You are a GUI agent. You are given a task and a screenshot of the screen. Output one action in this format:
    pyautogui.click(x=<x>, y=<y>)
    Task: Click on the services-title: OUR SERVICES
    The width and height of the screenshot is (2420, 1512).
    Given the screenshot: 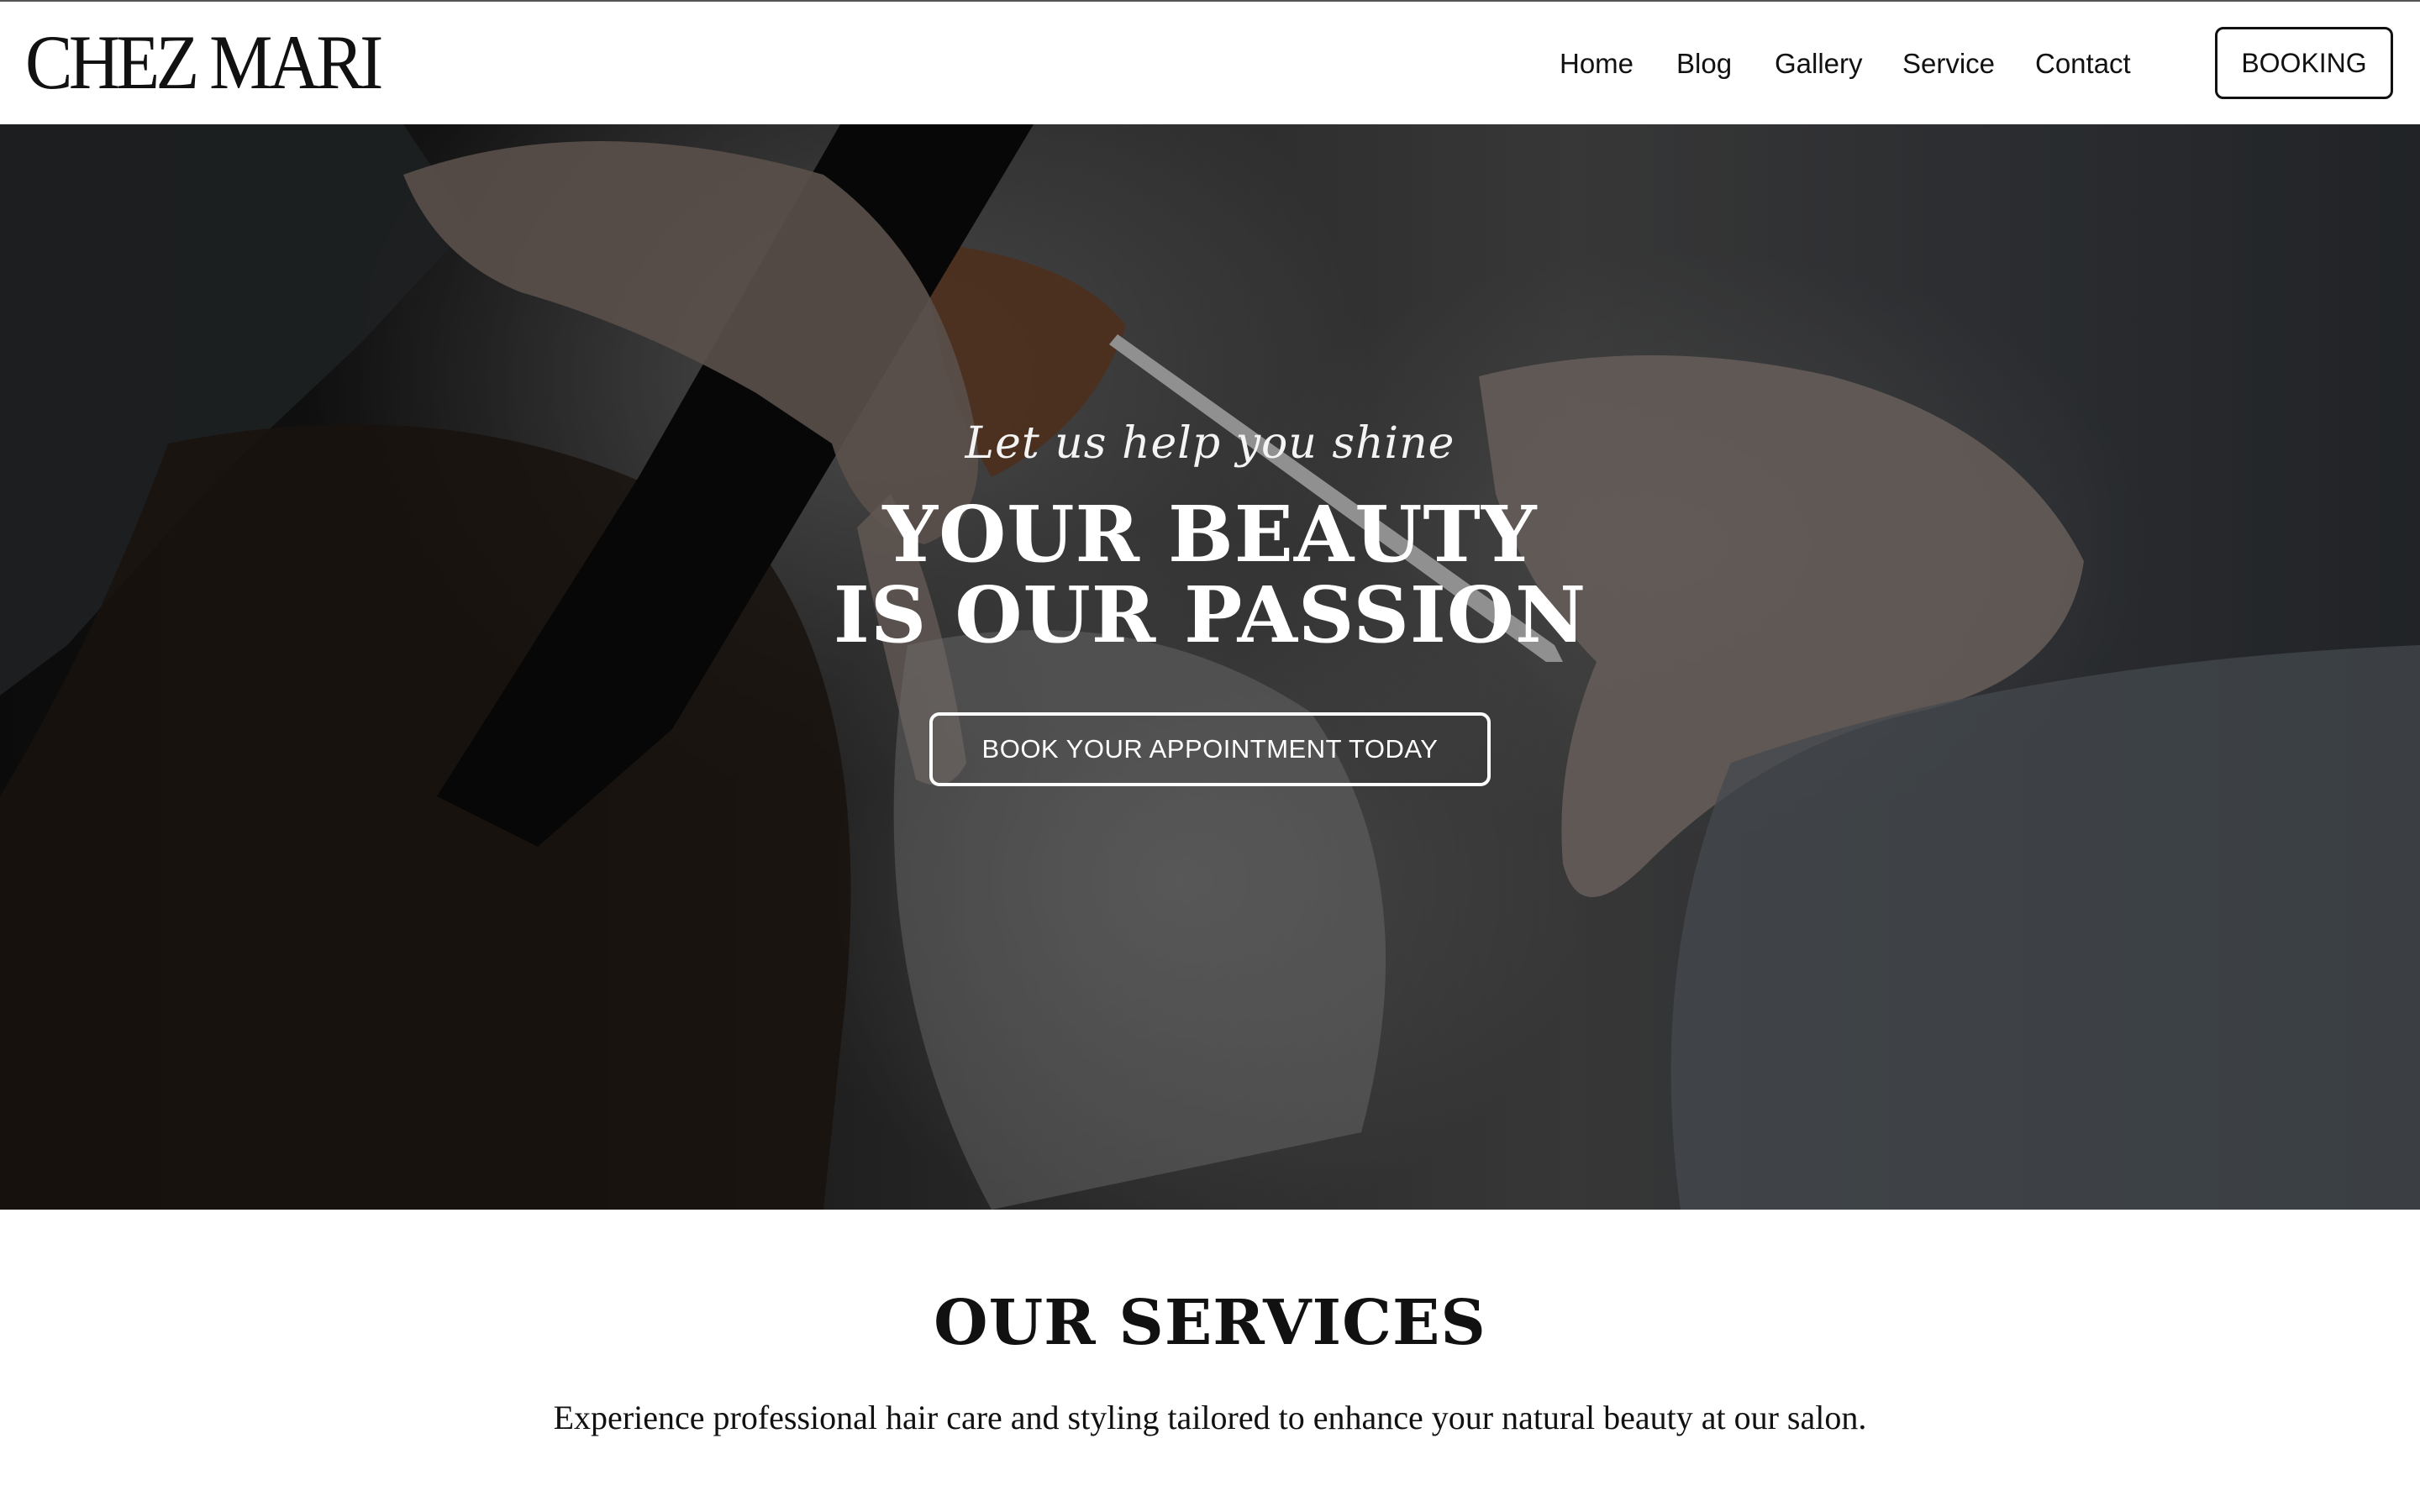 What is the action you would take?
    pyautogui.click(x=1210, y=1323)
    